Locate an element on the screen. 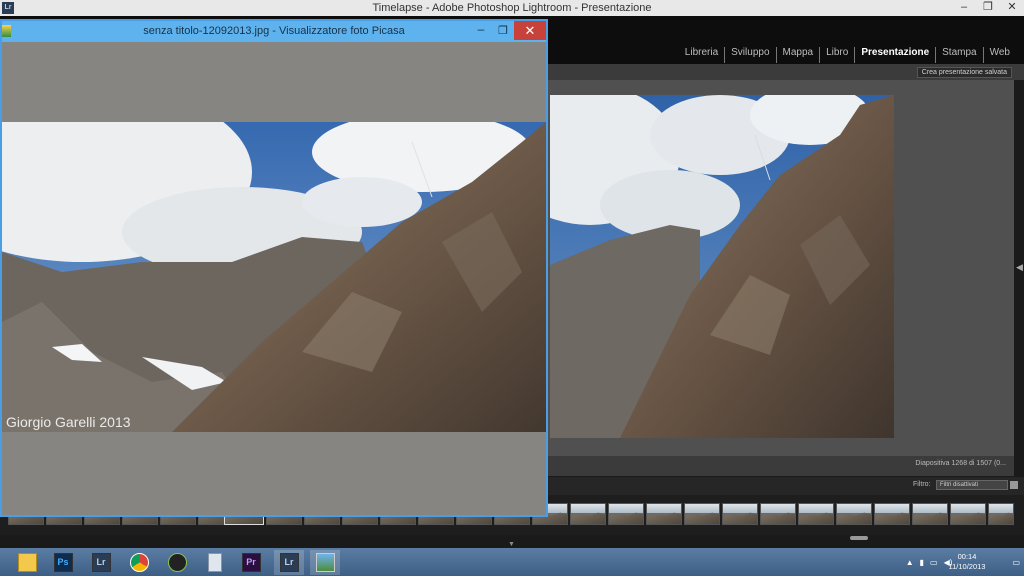 This screenshot has width=1024, height=576. filter-toggle-icon is located at coordinates (1014, 485).